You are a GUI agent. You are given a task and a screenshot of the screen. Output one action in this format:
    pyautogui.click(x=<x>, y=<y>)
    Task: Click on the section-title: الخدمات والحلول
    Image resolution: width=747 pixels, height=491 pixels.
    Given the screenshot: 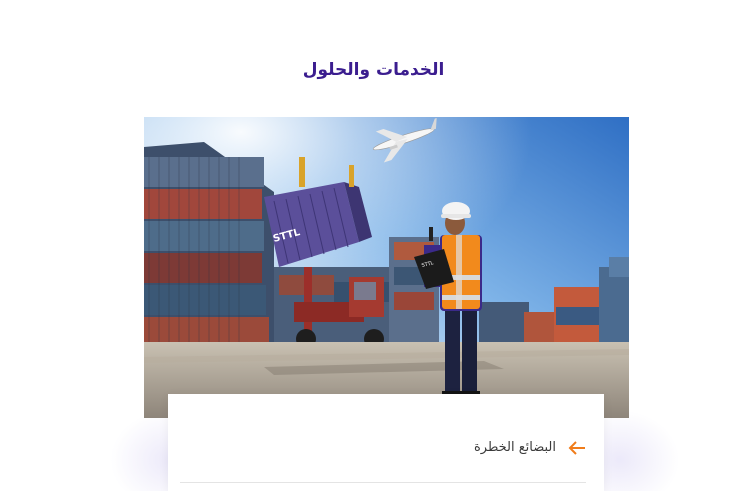 What is the action you would take?
    pyautogui.click(x=373, y=70)
    